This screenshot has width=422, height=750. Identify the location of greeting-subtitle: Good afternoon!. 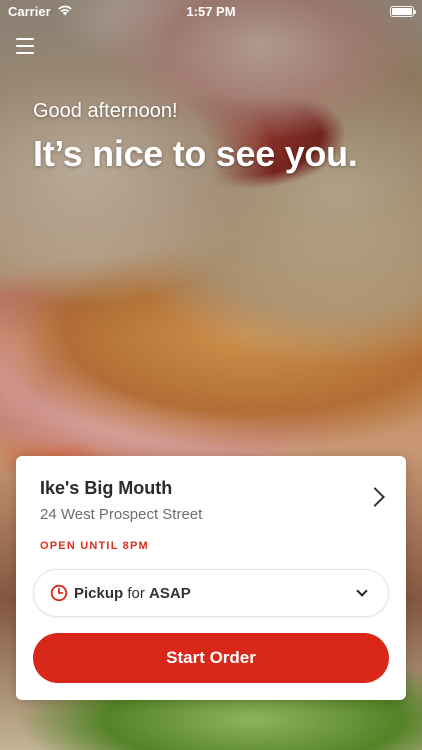
(105, 111).